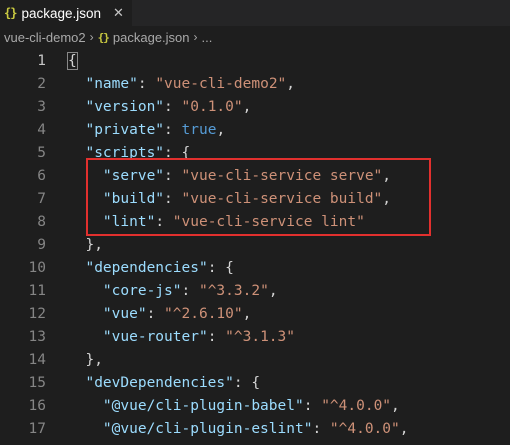 This screenshot has width=510, height=445. I want to click on line-number: 11, so click(37, 290).